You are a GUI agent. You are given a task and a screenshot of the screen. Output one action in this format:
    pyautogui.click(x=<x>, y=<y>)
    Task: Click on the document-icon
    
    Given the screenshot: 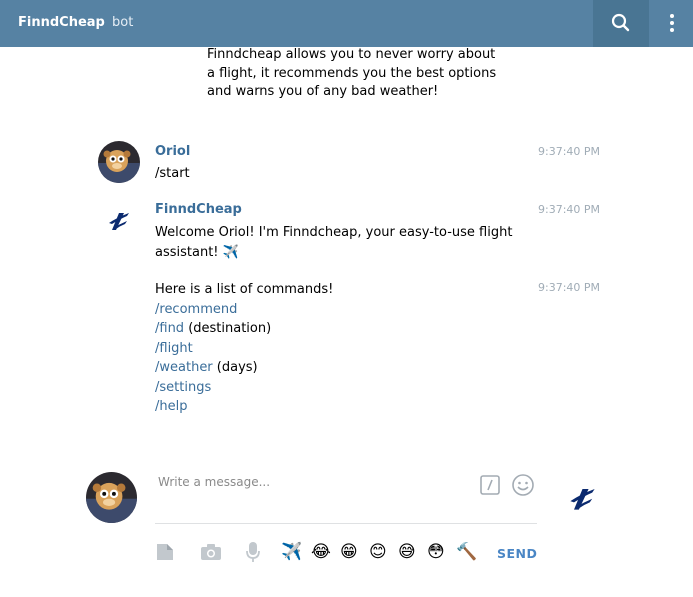 What is the action you would take?
    pyautogui.click(x=165, y=552)
    